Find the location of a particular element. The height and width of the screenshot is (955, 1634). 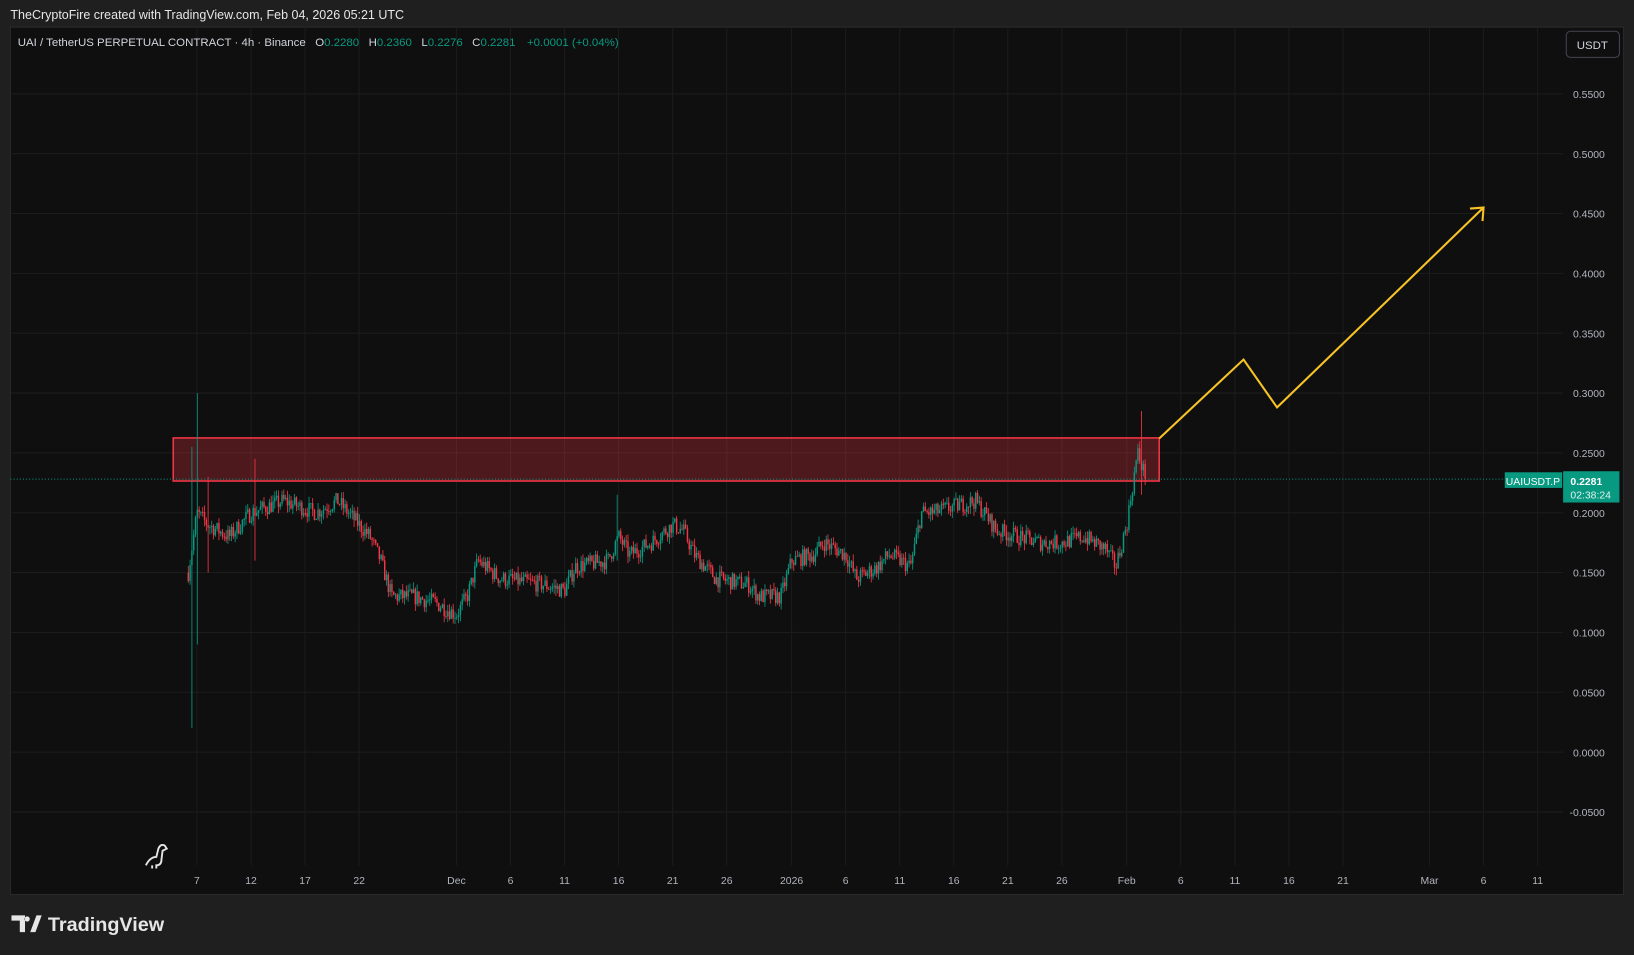

high-label: H is located at coordinates (373, 43).